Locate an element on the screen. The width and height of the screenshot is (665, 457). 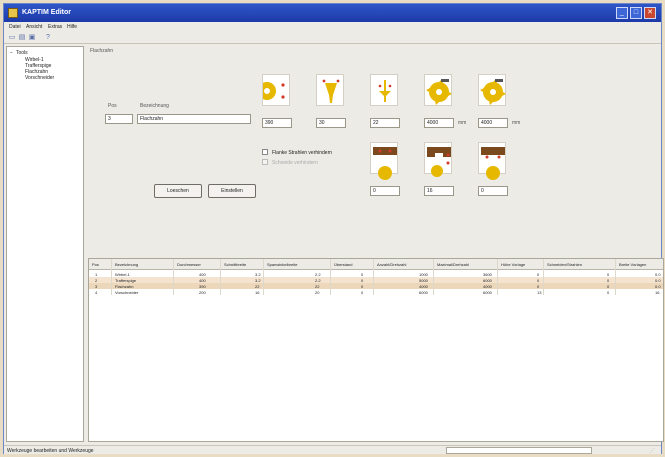
menu-hilfe: Hilfe is located at coordinates (72, 27).